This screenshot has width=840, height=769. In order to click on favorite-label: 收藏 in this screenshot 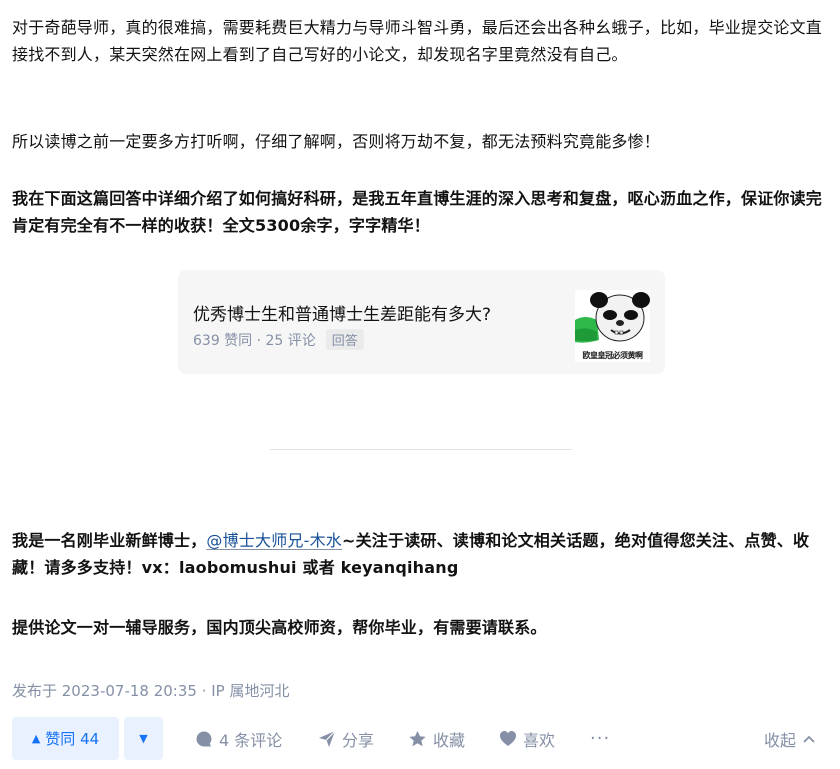, I will do `click(449, 740)`.